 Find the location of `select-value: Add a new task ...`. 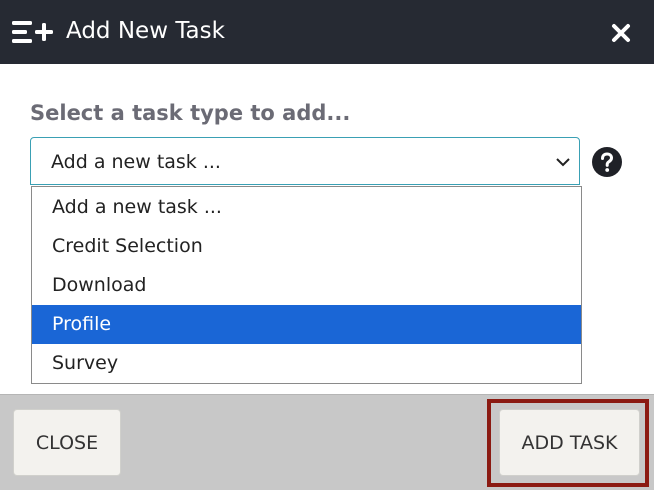

select-value: Add a new task ... is located at coordinates (136, 162).